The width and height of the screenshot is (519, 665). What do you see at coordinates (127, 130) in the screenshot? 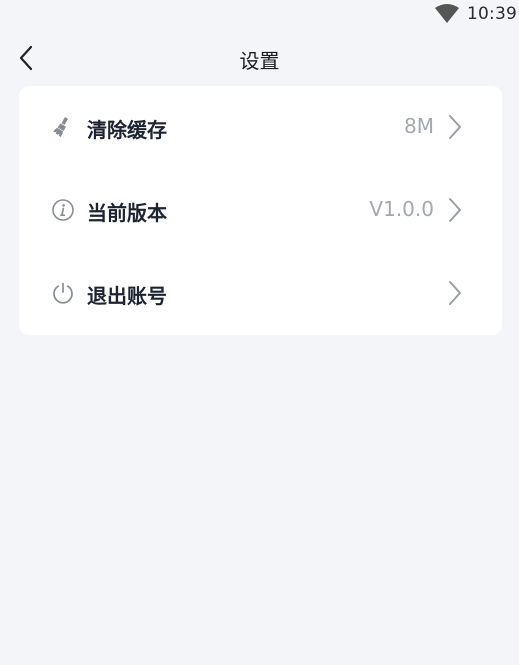
I see `settings-item-label: 清除缓存` at bounding box center [127, 130].